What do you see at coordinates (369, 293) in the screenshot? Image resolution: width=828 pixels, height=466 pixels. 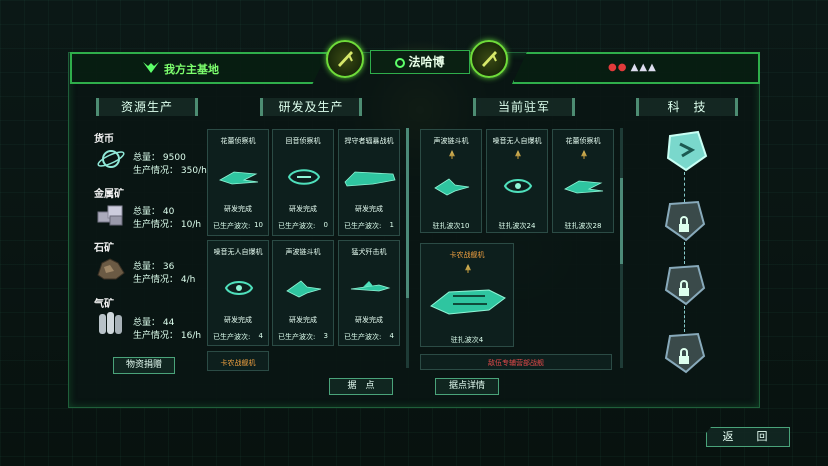 I see `research-card: 猛犬歼击机 研发完成 已生产波次: 4` at bounding box center [369, 293].